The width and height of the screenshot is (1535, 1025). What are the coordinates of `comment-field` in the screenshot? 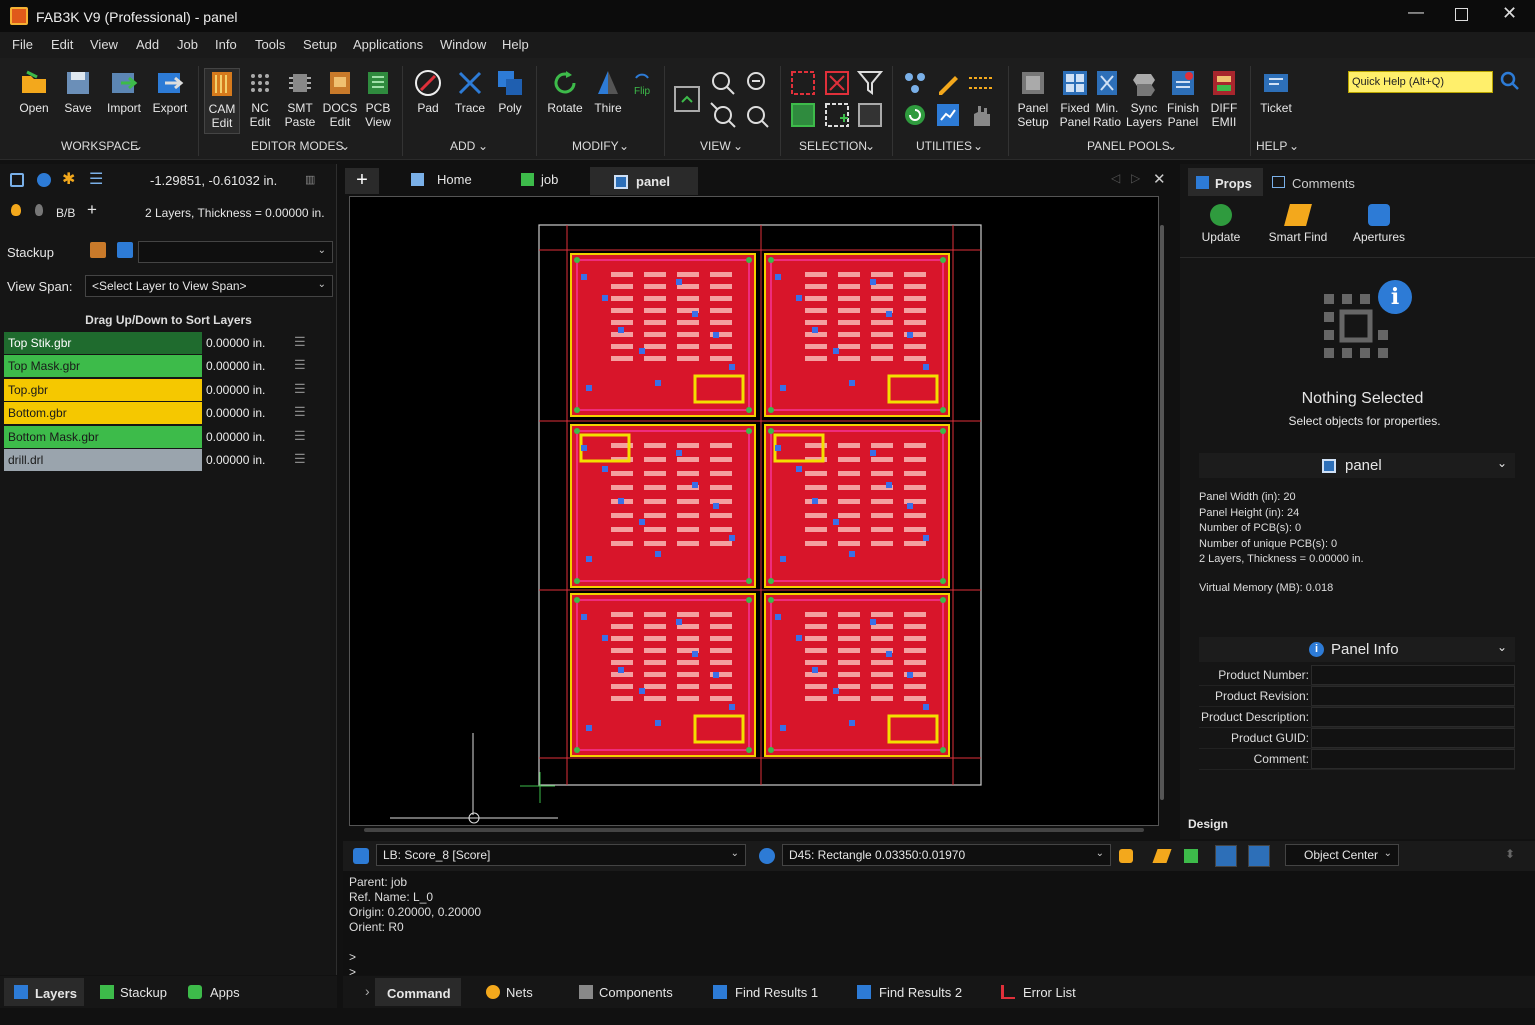 It's located at (1413, 759).